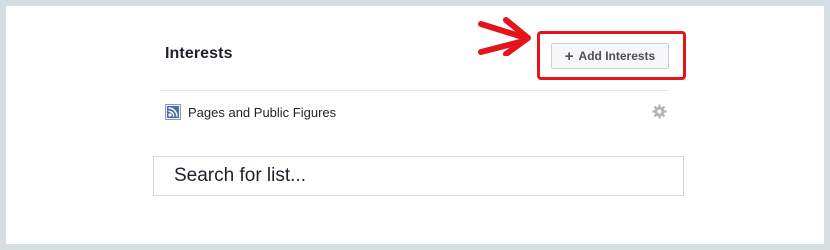 The image size is (830, 250). I want to click on divider, so click(415, 90).